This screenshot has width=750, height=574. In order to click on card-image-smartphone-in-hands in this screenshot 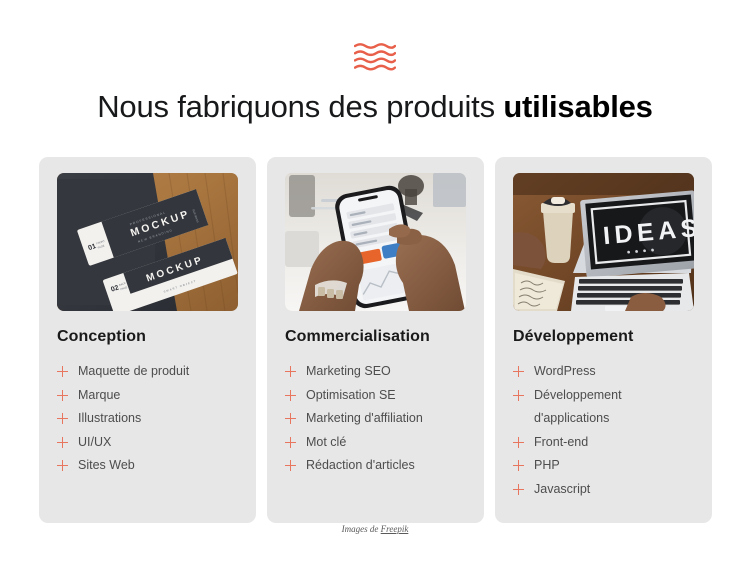, I will do `click(375, 242)`.